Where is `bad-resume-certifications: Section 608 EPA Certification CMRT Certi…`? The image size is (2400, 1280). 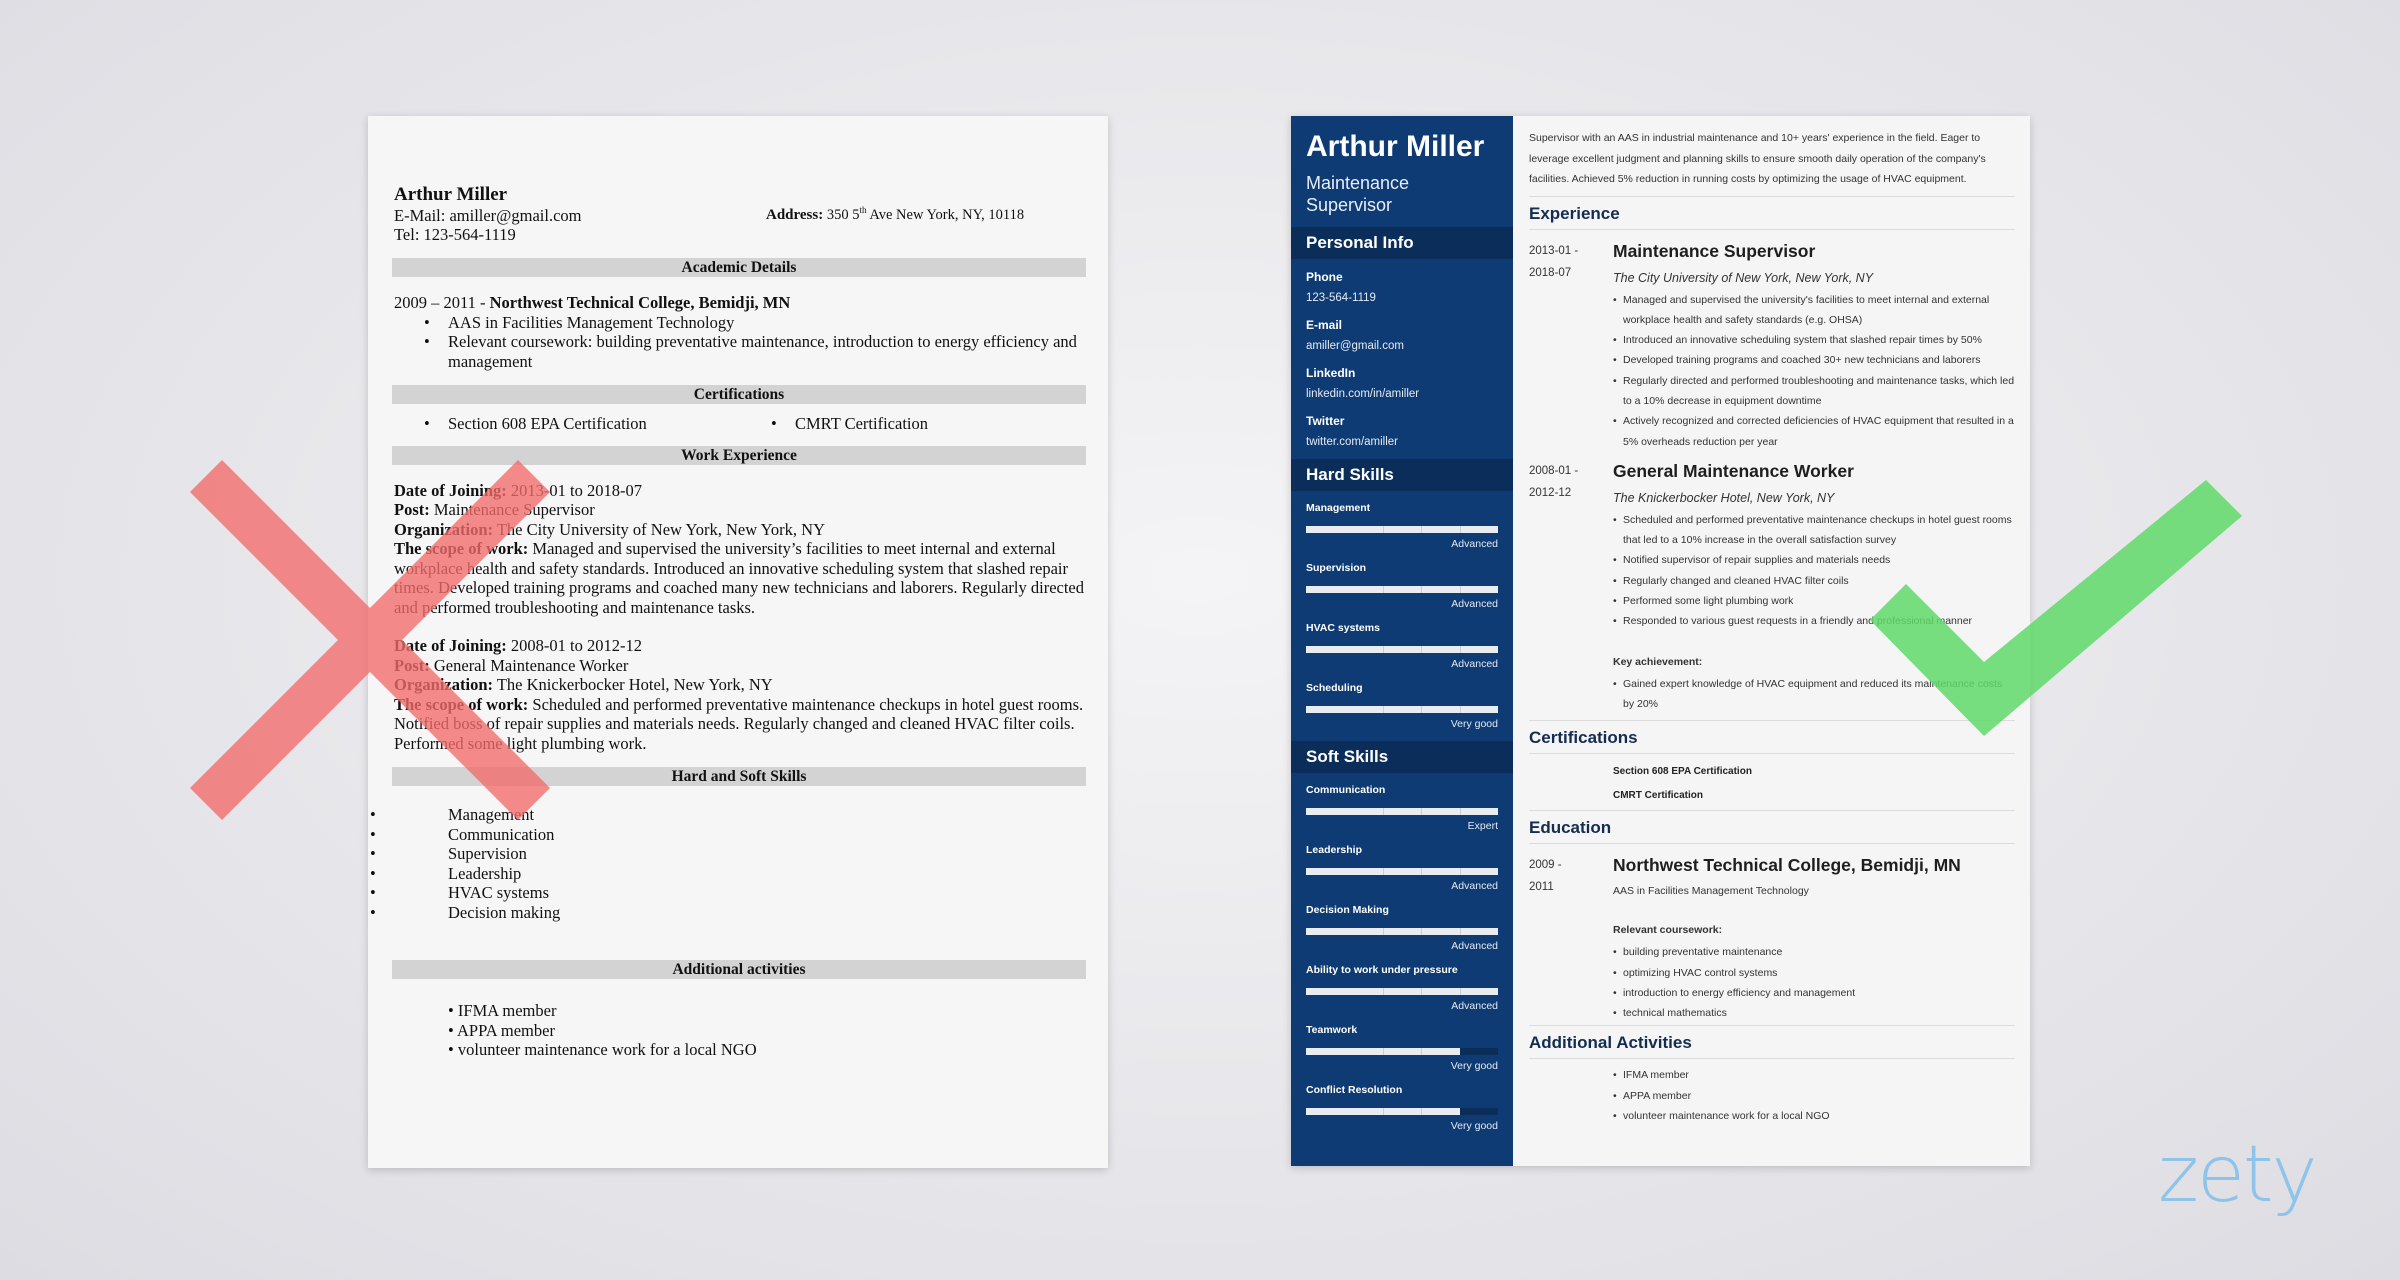
bad-resume-certifications: Section 608 EPA Certification CMRT Certi… is located at coordinates (741, 425).